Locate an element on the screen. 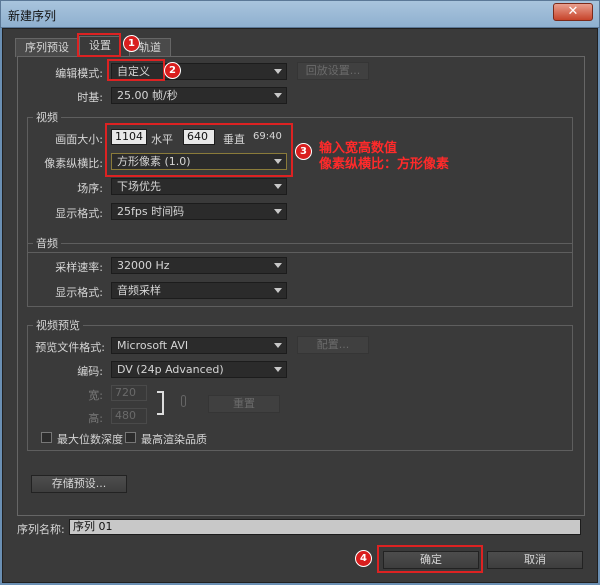 This screenshot has width=600, height=585. audio-group: 音频 is located at coordinates (300, 271).